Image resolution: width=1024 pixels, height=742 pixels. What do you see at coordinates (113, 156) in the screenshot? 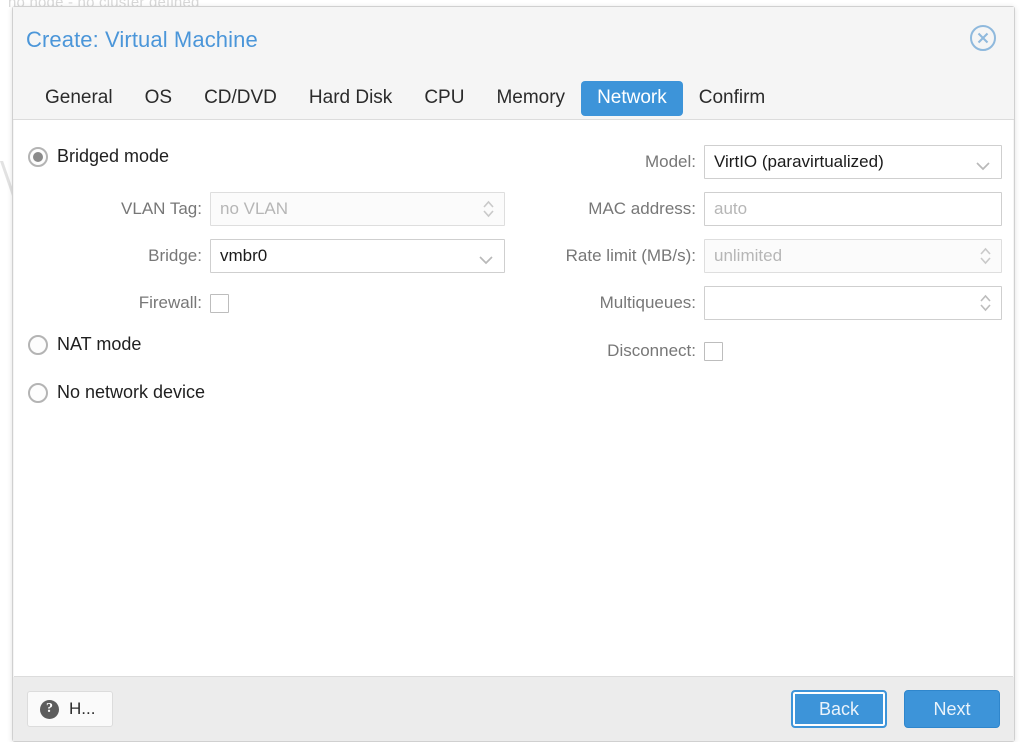
I see `radio-bridged-label: Bridged mode` at bounding box center [113, 156].